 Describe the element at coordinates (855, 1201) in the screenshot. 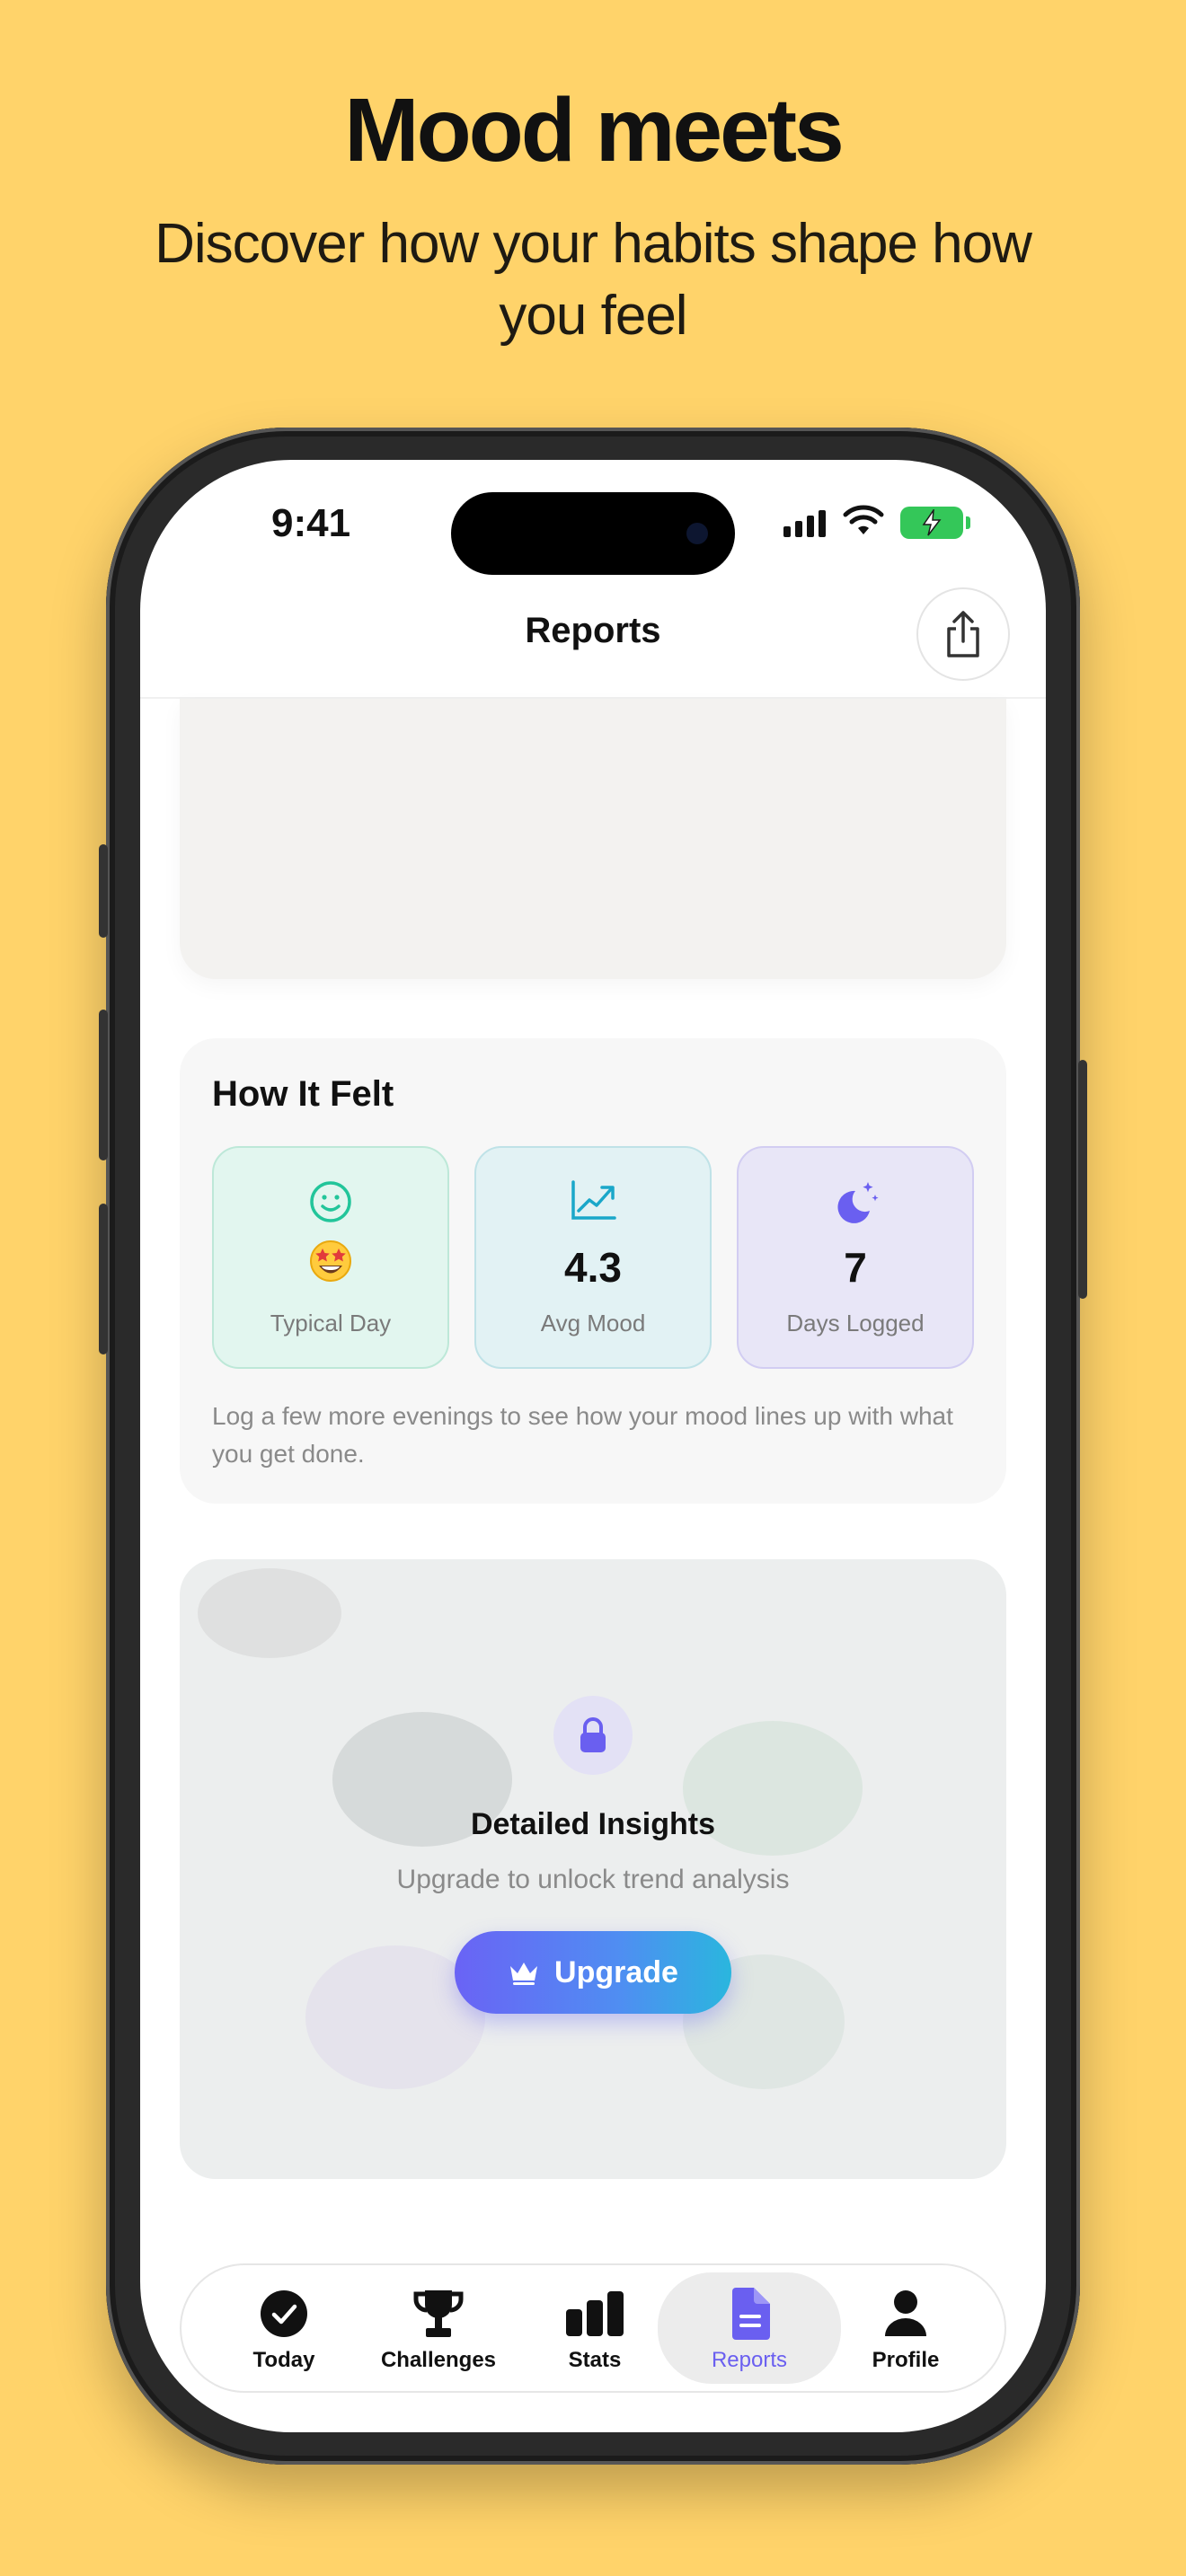

I see `moon-stars-icon` at that location.